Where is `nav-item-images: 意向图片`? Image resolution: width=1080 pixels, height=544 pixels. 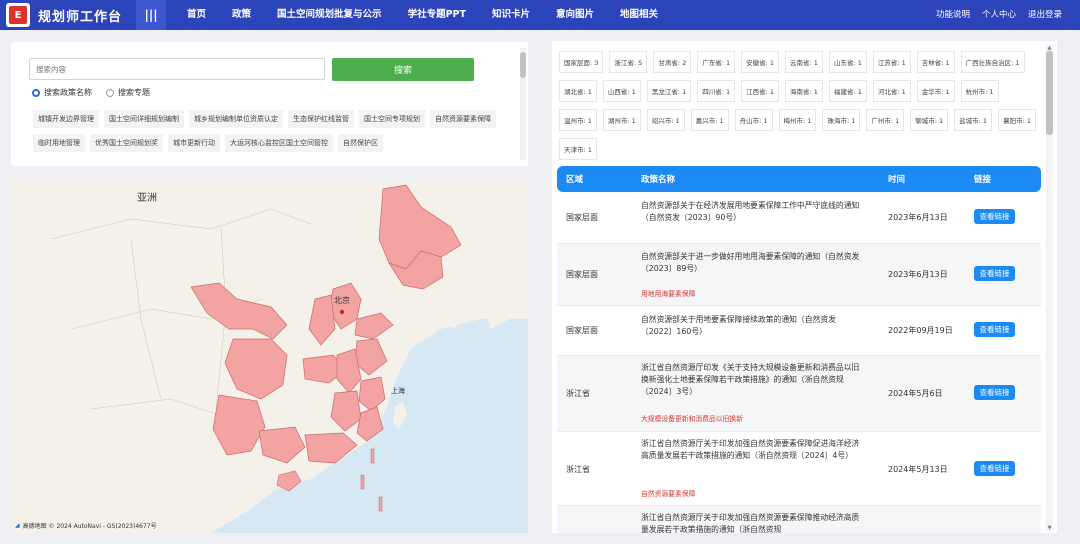
nav-item-images: 意向图片 is located at coordinates (575, 15).